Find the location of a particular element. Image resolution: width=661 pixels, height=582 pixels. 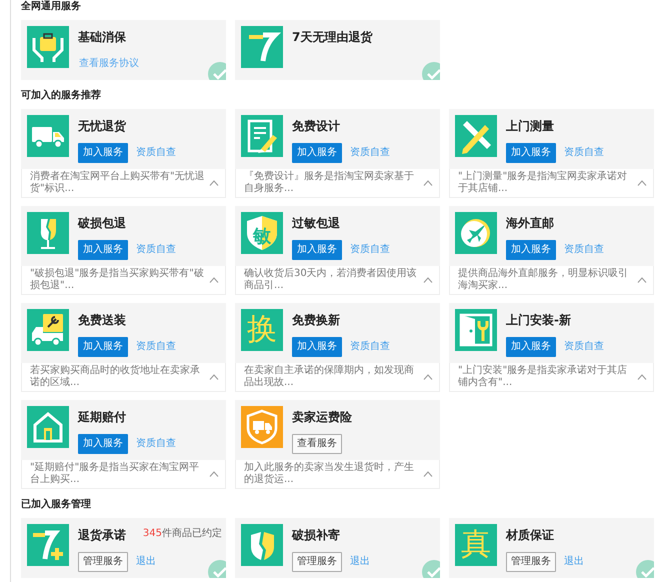

house-icon is located at coordinates (48, 427).